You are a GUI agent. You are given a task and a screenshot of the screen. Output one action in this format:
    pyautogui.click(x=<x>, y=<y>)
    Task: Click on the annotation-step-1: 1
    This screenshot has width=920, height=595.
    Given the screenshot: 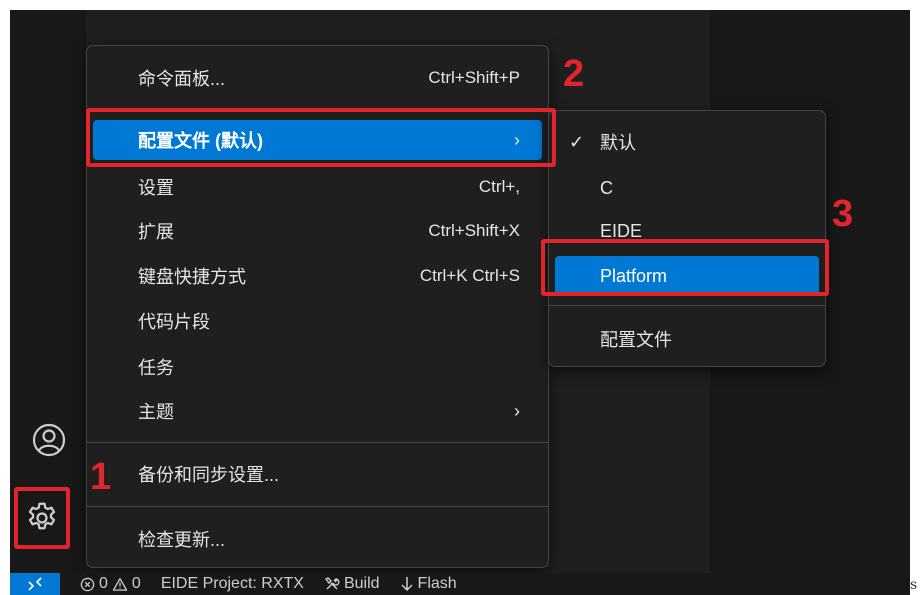 What is the action you would take?
    pyautogui.click(x=101, y=477)
    